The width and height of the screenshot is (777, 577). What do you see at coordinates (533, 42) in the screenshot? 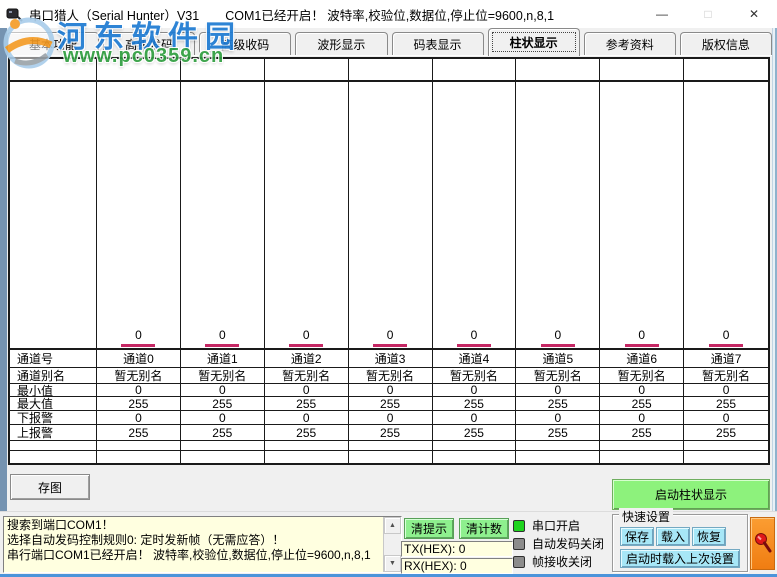
I see `tab-5: 柱状显示` at bounding box center [533, 42].